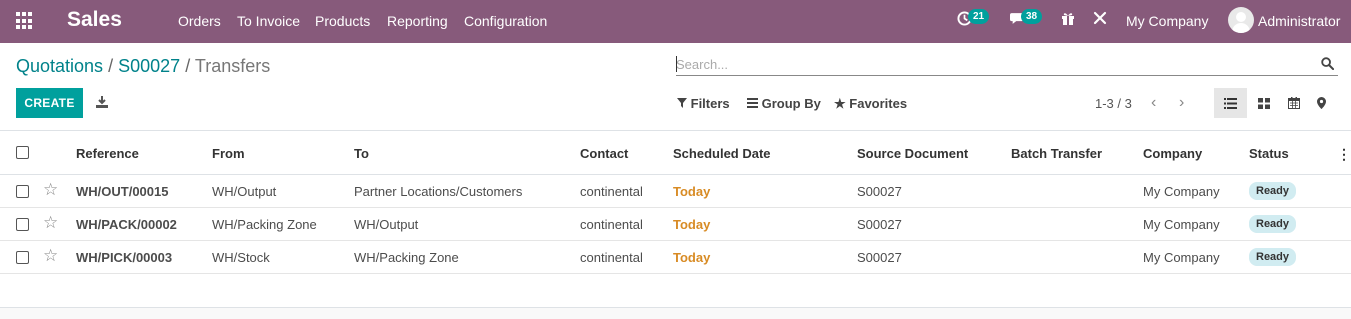  I want to click on gift-icon, so click(1068, 20).